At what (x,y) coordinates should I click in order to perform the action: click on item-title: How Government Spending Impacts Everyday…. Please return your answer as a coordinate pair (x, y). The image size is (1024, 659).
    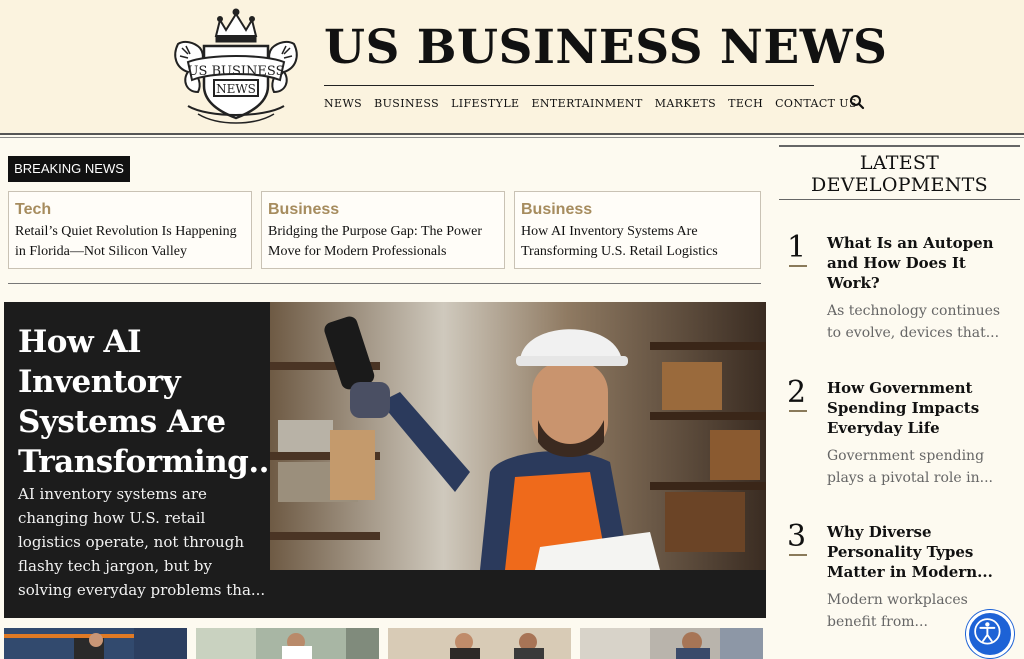
    Looking at the image, I should click on (919, 408).